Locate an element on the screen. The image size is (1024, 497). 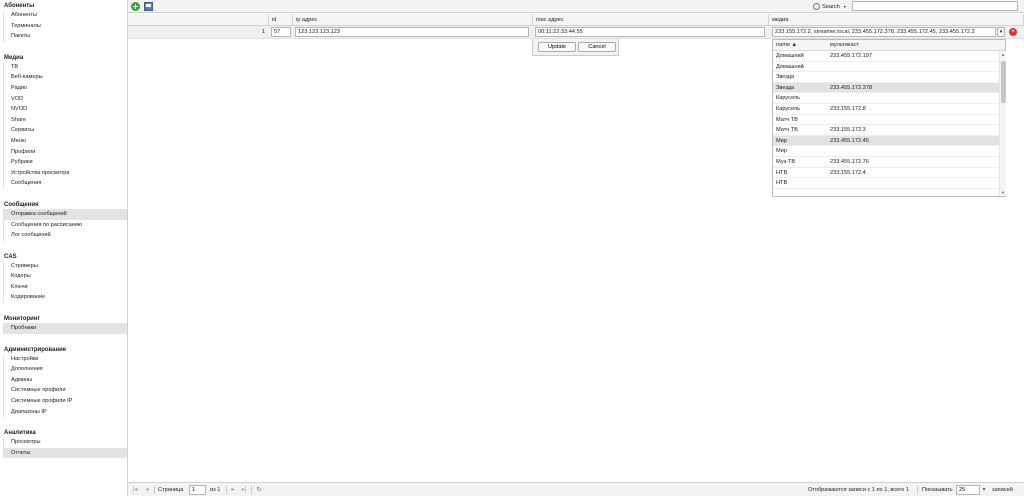
sidebar-item: Настройки is located at coordinates (65, 359).